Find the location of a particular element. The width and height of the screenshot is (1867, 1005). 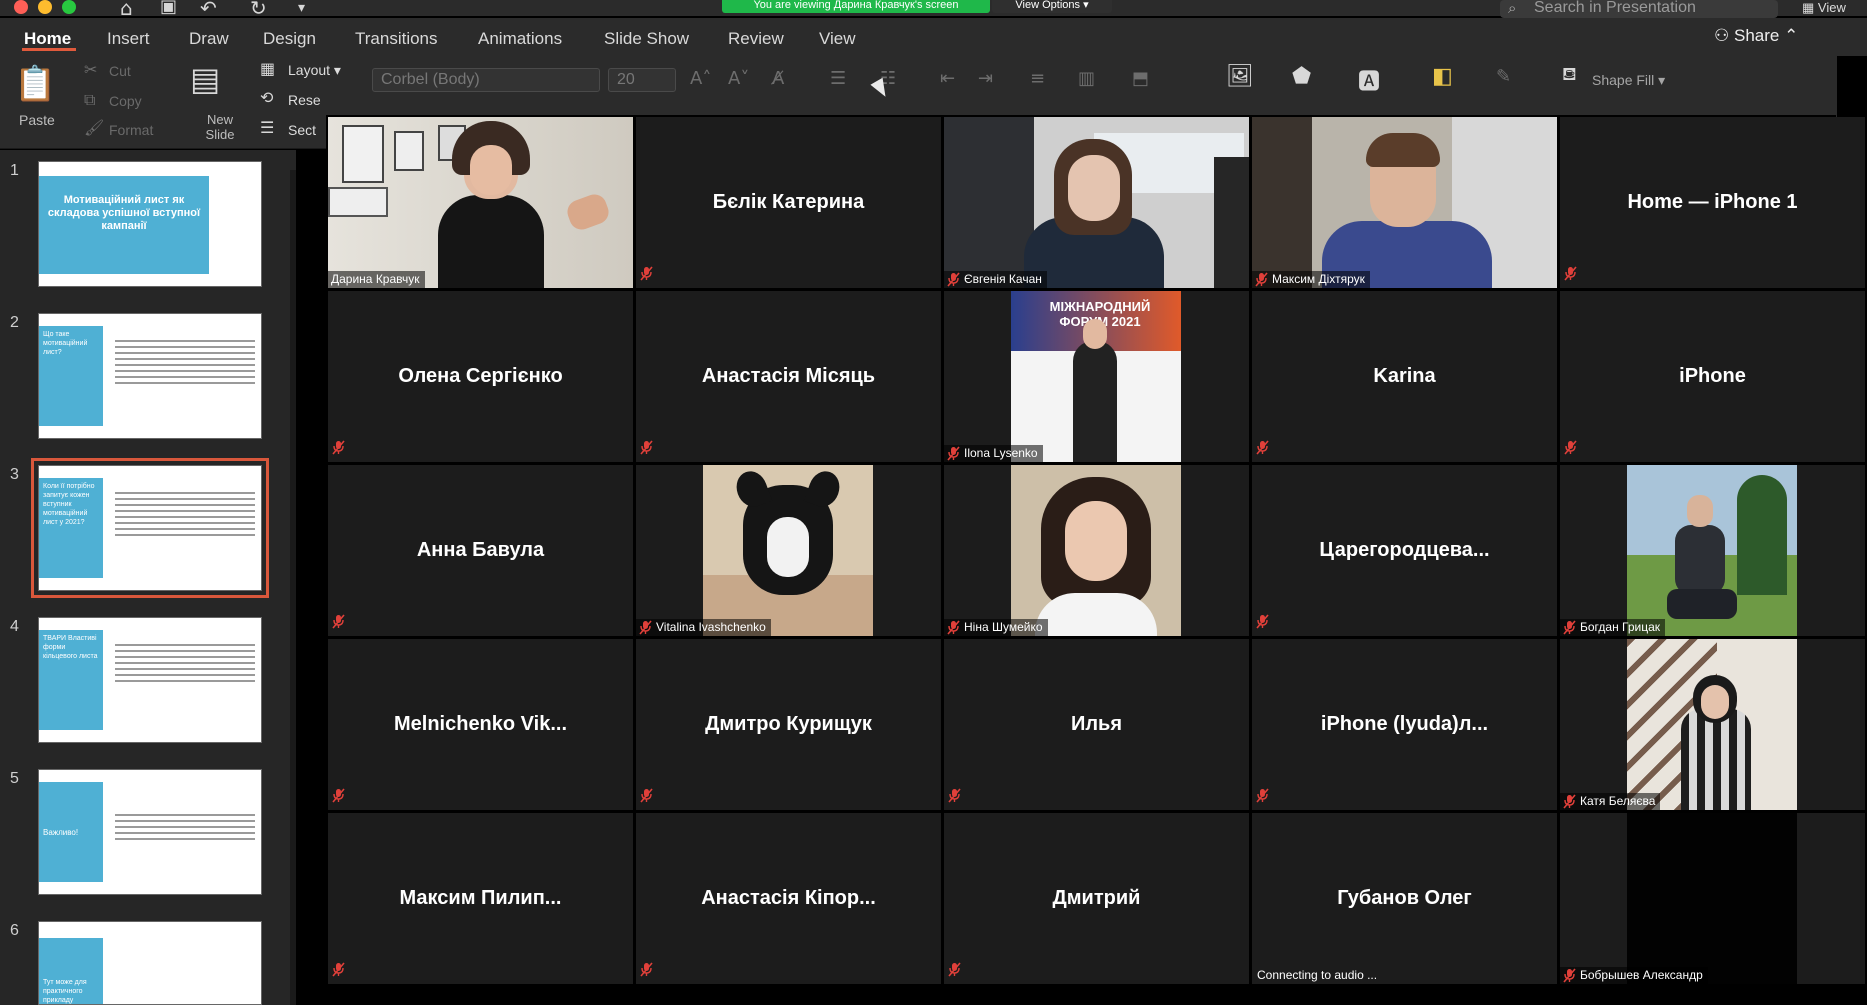

share-button: ⚇ Share ⌃ is located at coordinates (1756, 36).